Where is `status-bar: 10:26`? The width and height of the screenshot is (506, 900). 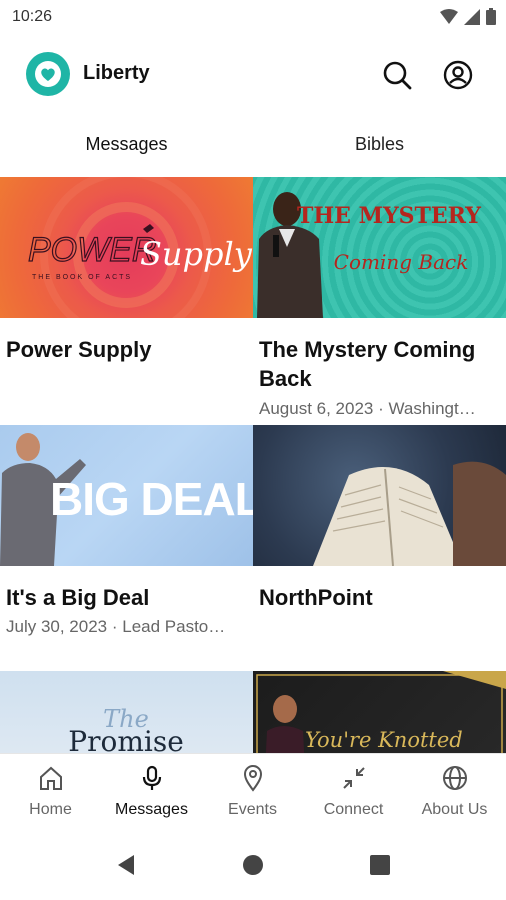
status-bar: 10:26 is located at coordinates (253, 18).